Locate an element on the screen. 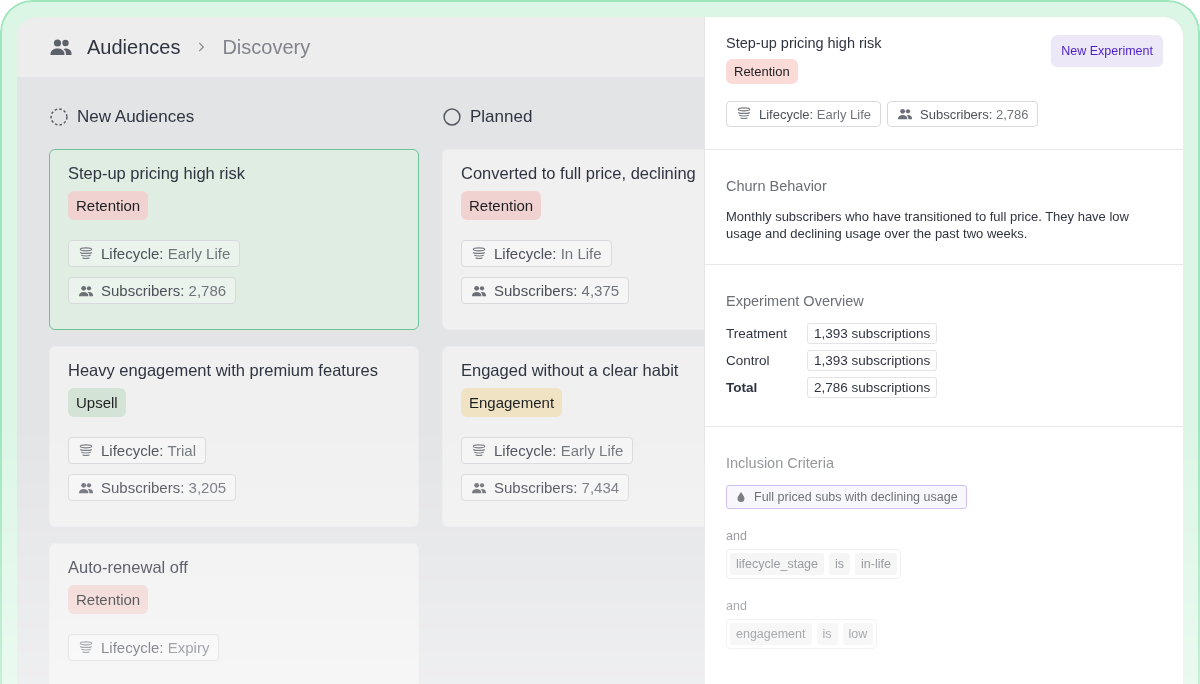 The width and height of the screenshot is (1200, 684). audience-card: Converted to full price, declining Retention Lifecycle: In Life Subscribers: 4,375 is located at coordinates (573, 239).